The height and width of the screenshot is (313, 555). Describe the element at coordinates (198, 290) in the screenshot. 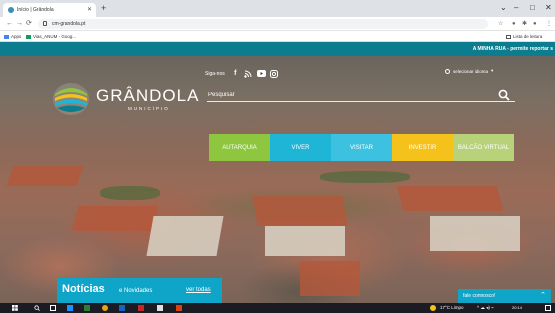

I see `see-all-news-link: ver todas` at that location.